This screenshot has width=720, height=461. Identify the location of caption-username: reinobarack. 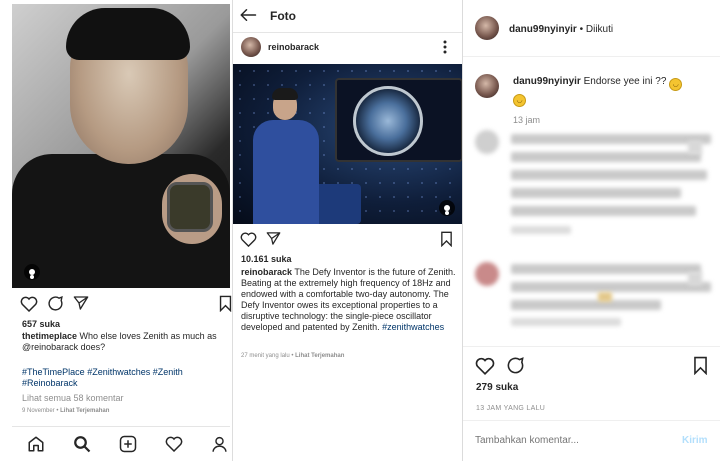
(266, 272).